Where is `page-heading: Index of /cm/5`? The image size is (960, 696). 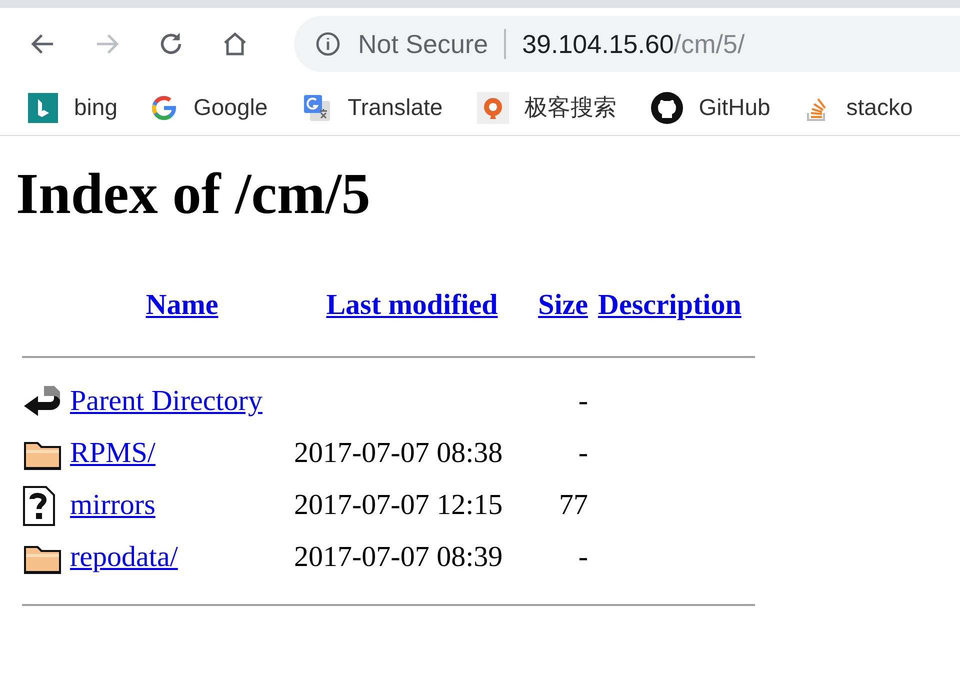 page-heading: Index of /cm/5 is located at coordinates (193, 194).